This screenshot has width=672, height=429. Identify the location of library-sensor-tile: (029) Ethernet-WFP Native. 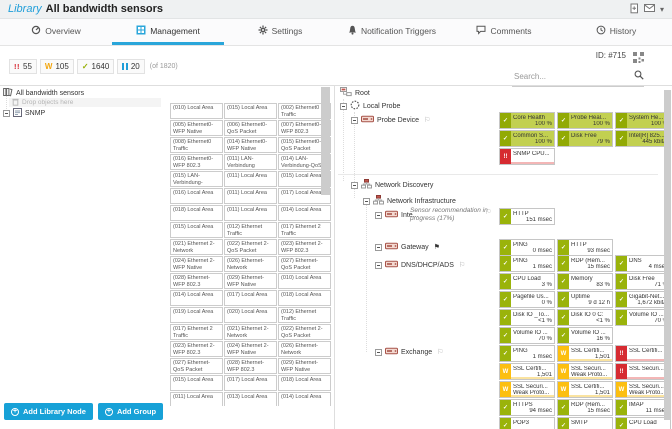
(304, 366).